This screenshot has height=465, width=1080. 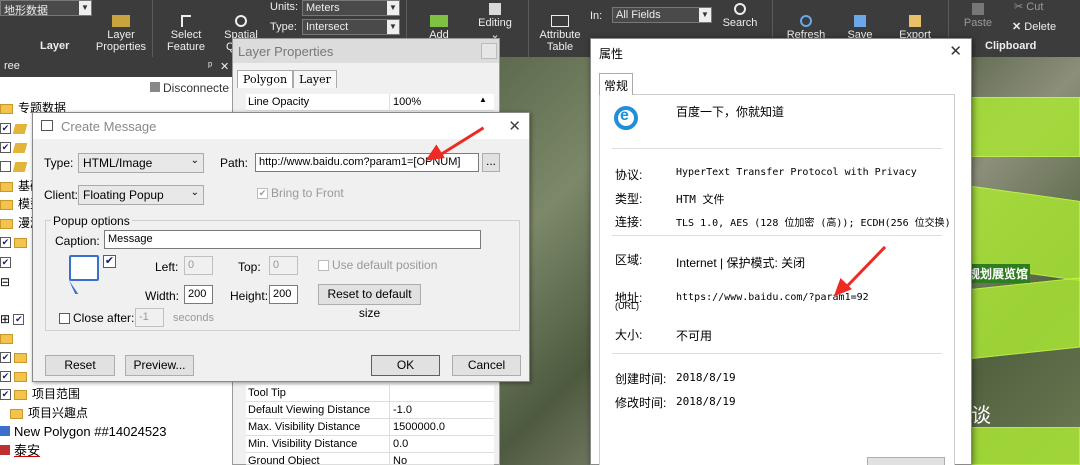 What do you see at coordinates (91, 221) in the screenshot?
I see `popup-options-label: Popup options` at bounding box center [91, 221].